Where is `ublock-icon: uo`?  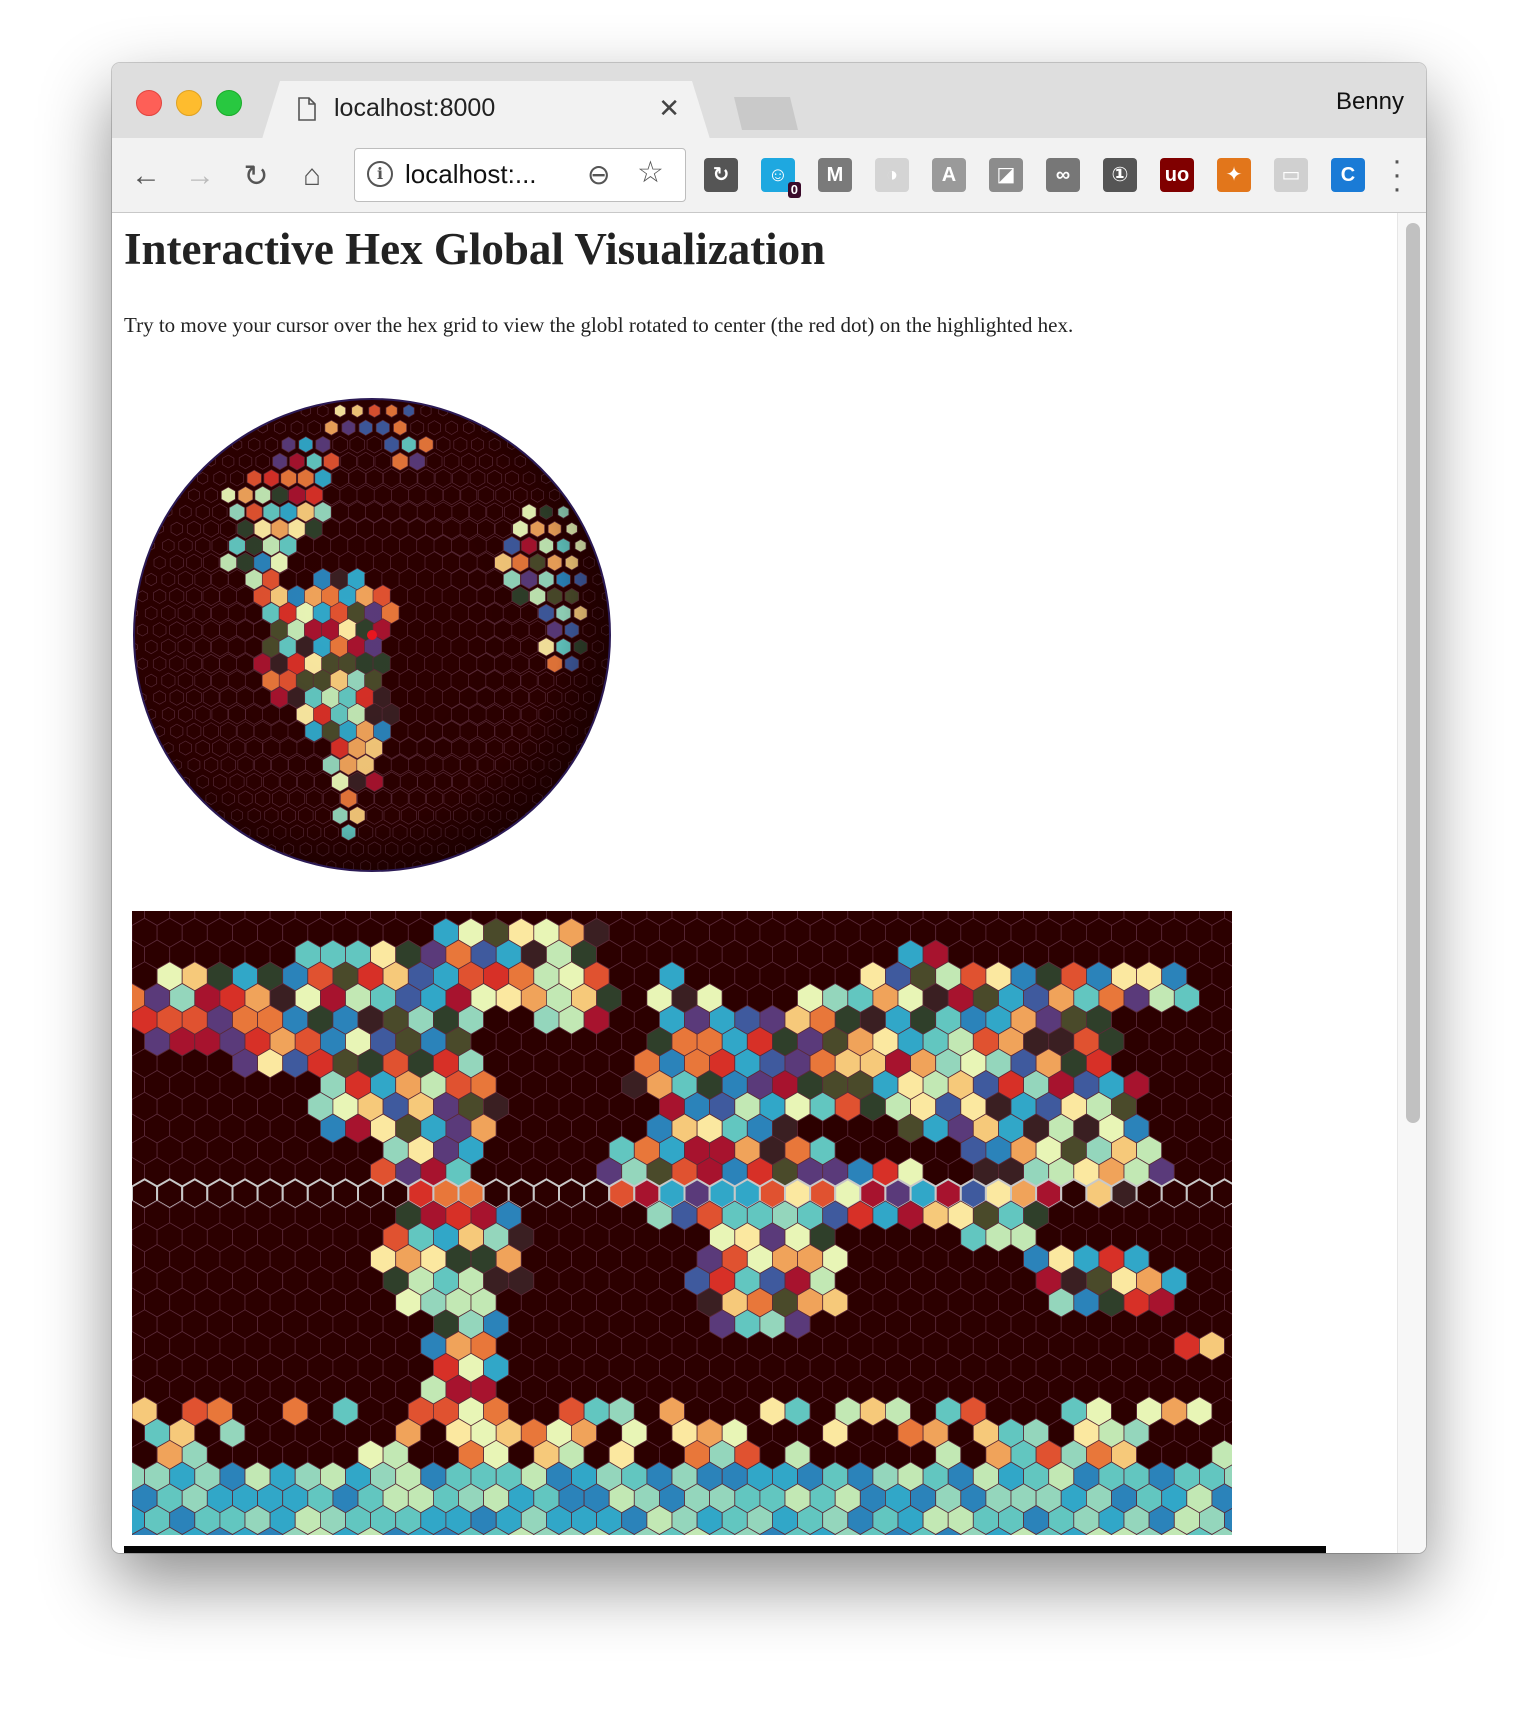
ublock-icon: uo is located at coordinates (1177, 175).